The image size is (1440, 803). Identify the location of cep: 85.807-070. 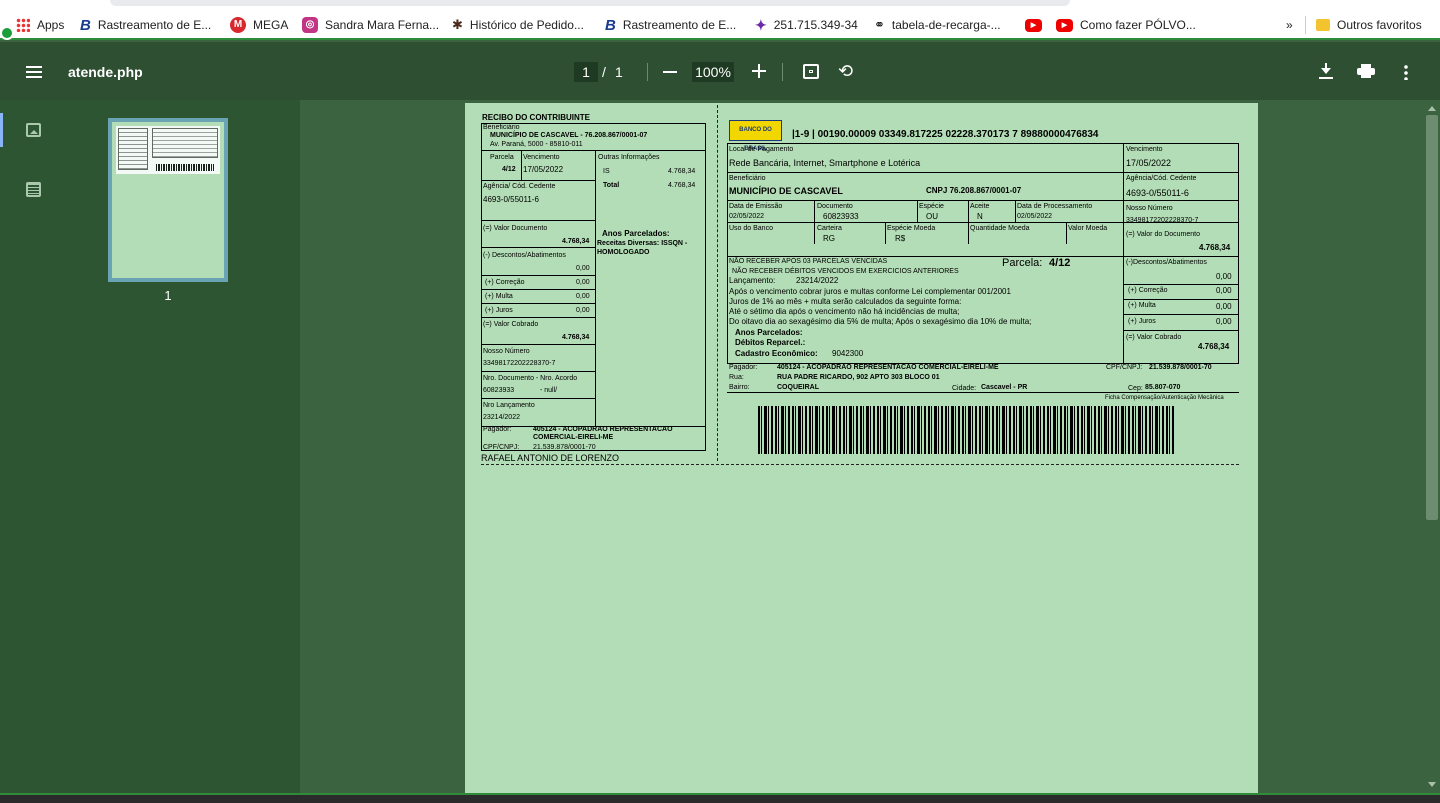
(1163, 387).